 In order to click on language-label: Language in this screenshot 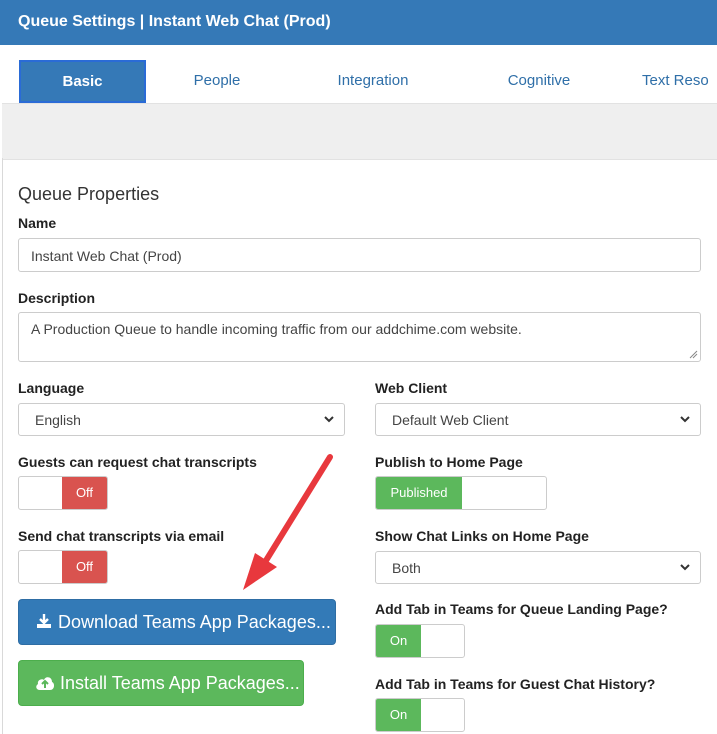, I will do `click(51, 388)`.